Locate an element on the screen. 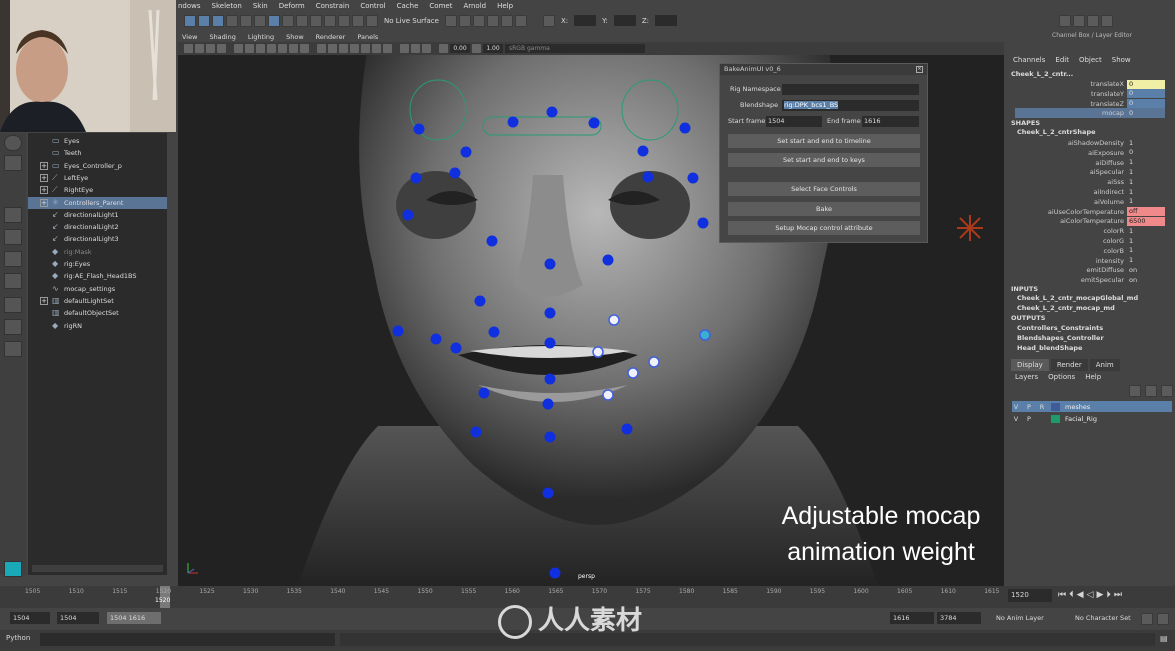 The width and height of the screenshot is (1175, 651). outliner-item: ◆ rig:Mask is located at coordinates (97, 252).